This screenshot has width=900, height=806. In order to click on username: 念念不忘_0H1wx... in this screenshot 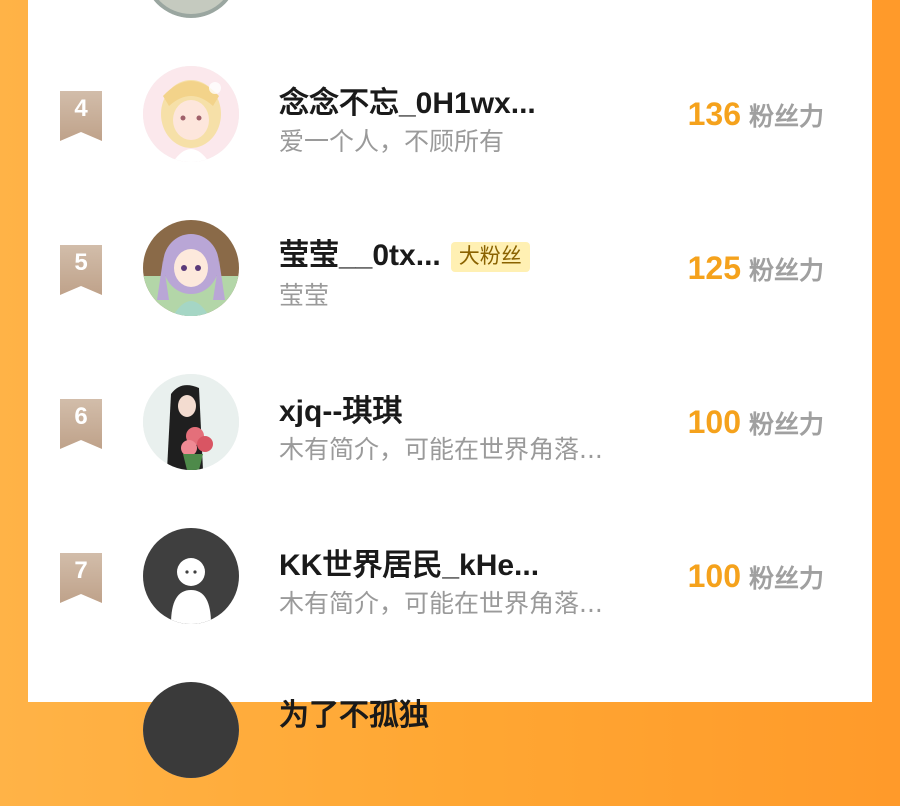, I will do `click(407, 100)`.